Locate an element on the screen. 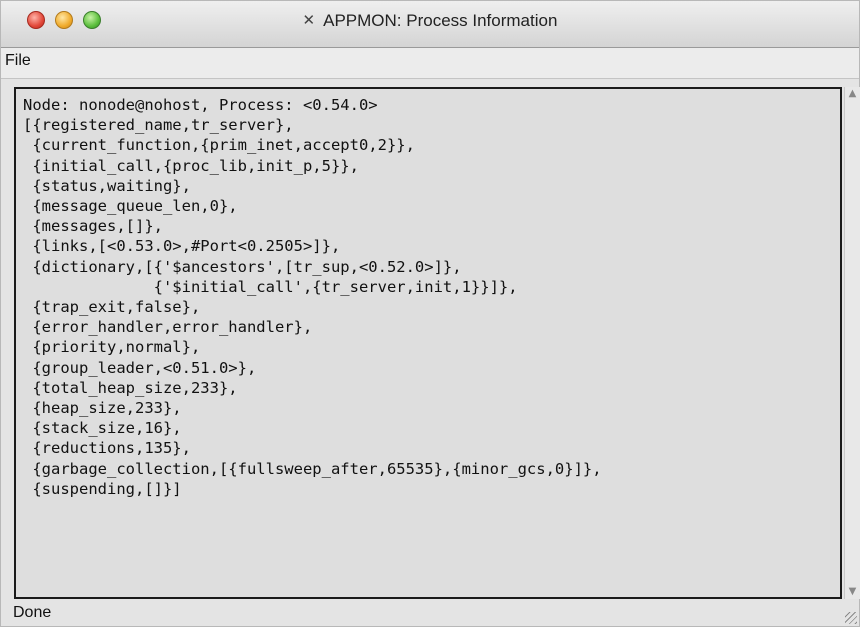 The height and width of the screenshot is (627, 860). x11-icon: ✕ is located at coordinates (309, 20).